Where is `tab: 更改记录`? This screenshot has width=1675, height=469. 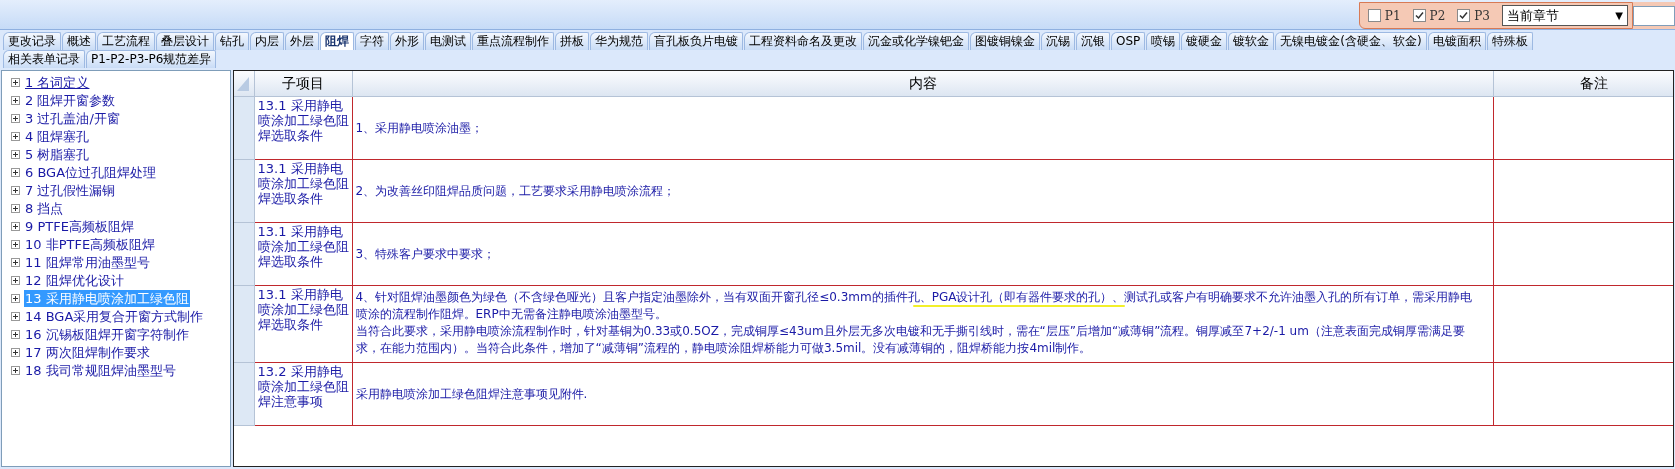 tab: 更改记录 is located at coordinates (32, 41).